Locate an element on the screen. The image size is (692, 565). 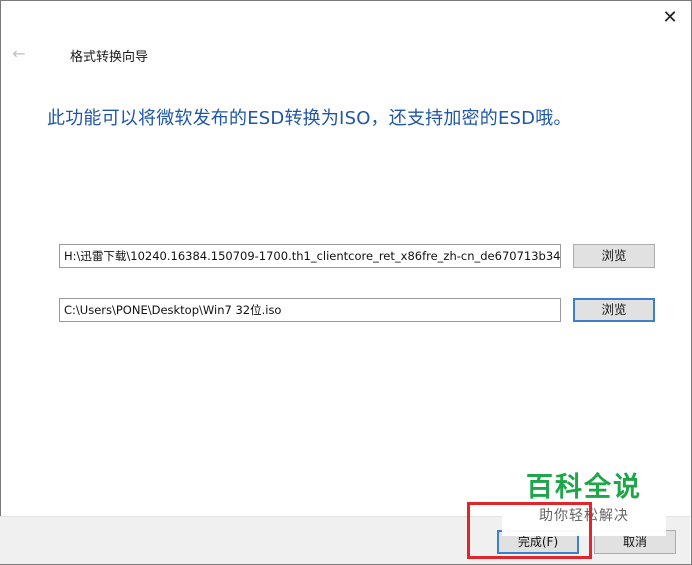
browse-target-button: 浏览 is located at coordinates (614, 310).